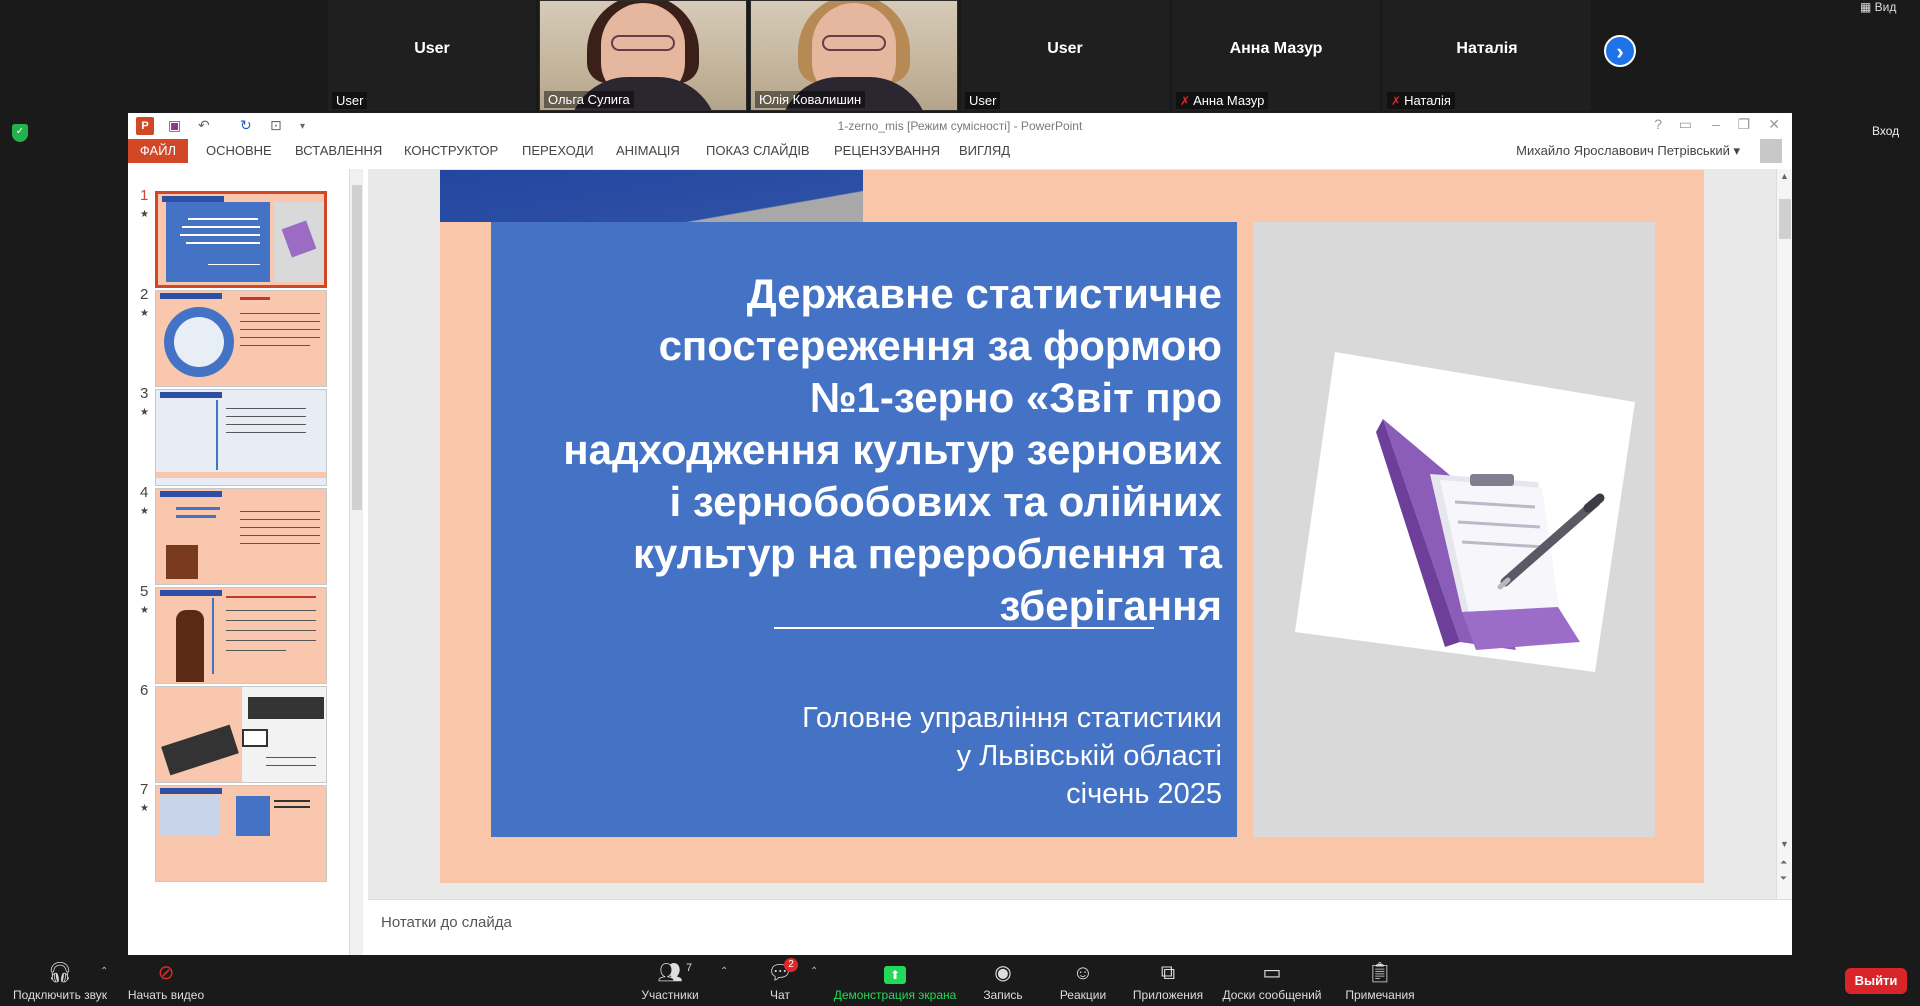 The height and width of the screenshot is (1006, 1920). Describe the element at coordinates (1771, 151) in the screenshot. I see `avatar` at that location.